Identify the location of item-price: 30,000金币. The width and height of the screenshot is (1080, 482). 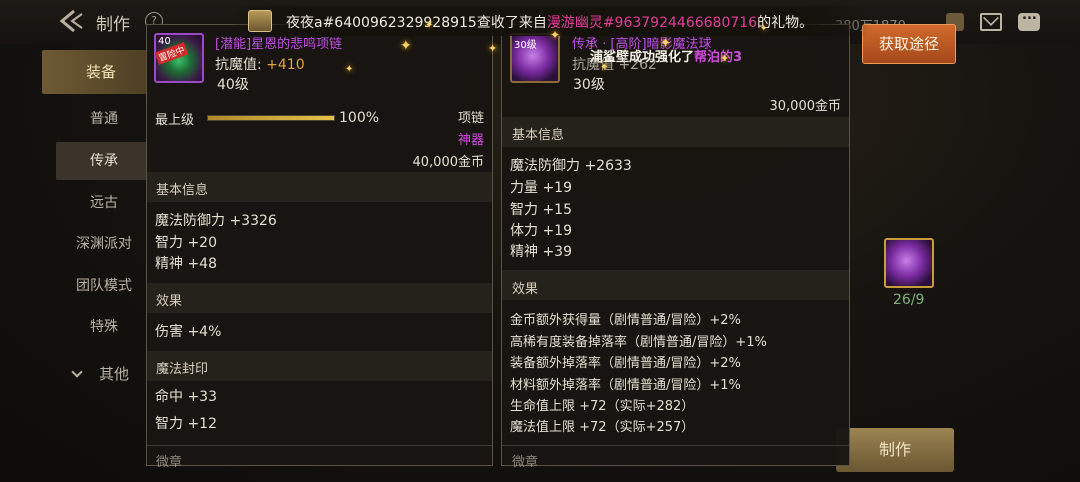
(805, 106).